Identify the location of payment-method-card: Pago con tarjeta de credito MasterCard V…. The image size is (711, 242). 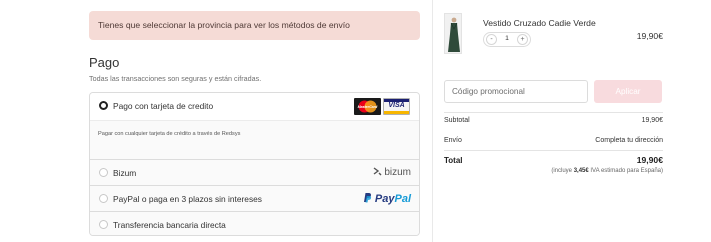
(254, 126).